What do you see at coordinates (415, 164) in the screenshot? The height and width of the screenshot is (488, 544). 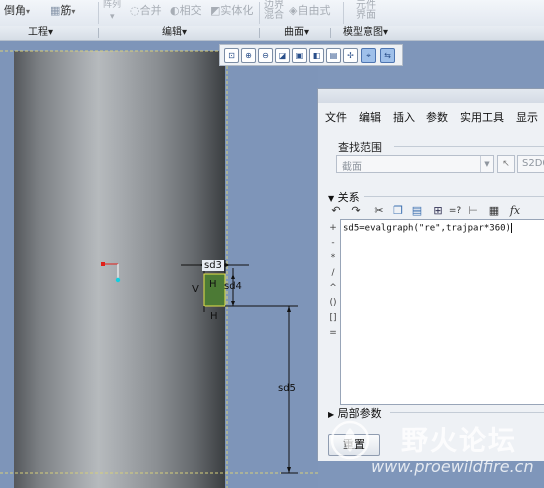 I see `find-scope-select: 截面 ▼` at bounding box center [415, 164].